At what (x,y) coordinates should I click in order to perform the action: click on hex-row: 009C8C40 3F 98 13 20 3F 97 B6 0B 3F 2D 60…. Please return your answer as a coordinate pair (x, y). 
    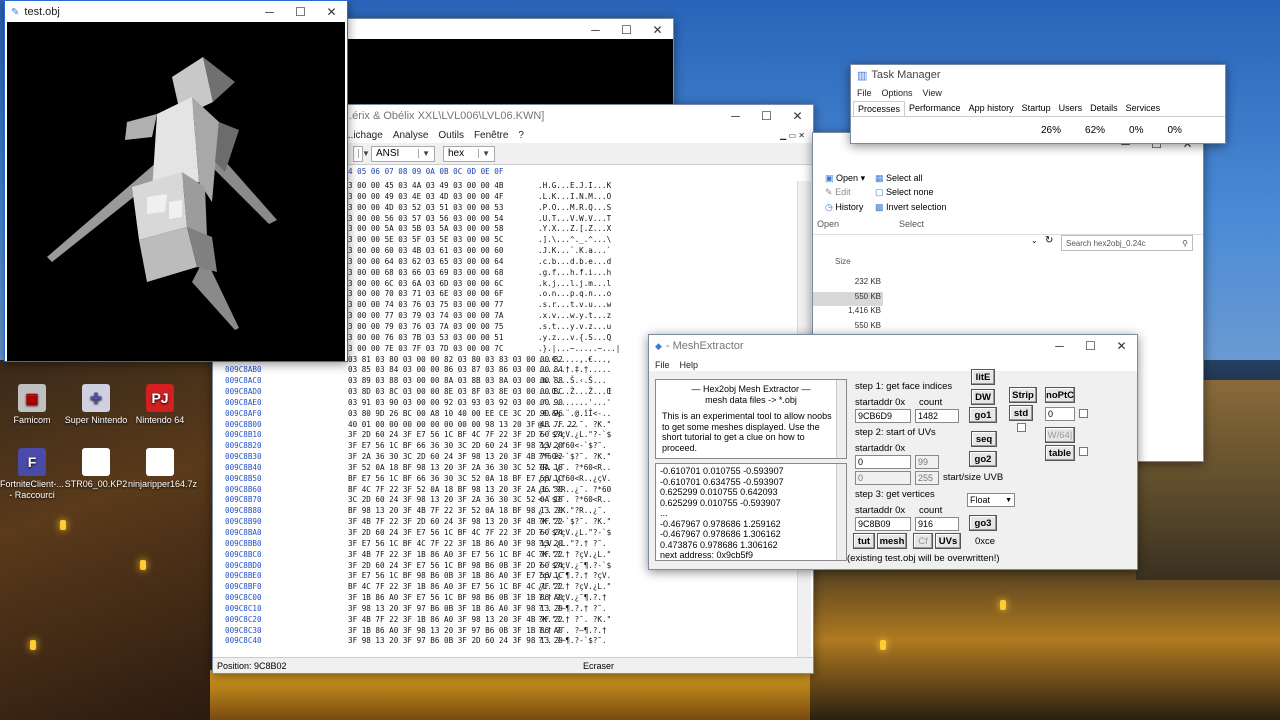
    Looking at the image, I should click on (513, 641).